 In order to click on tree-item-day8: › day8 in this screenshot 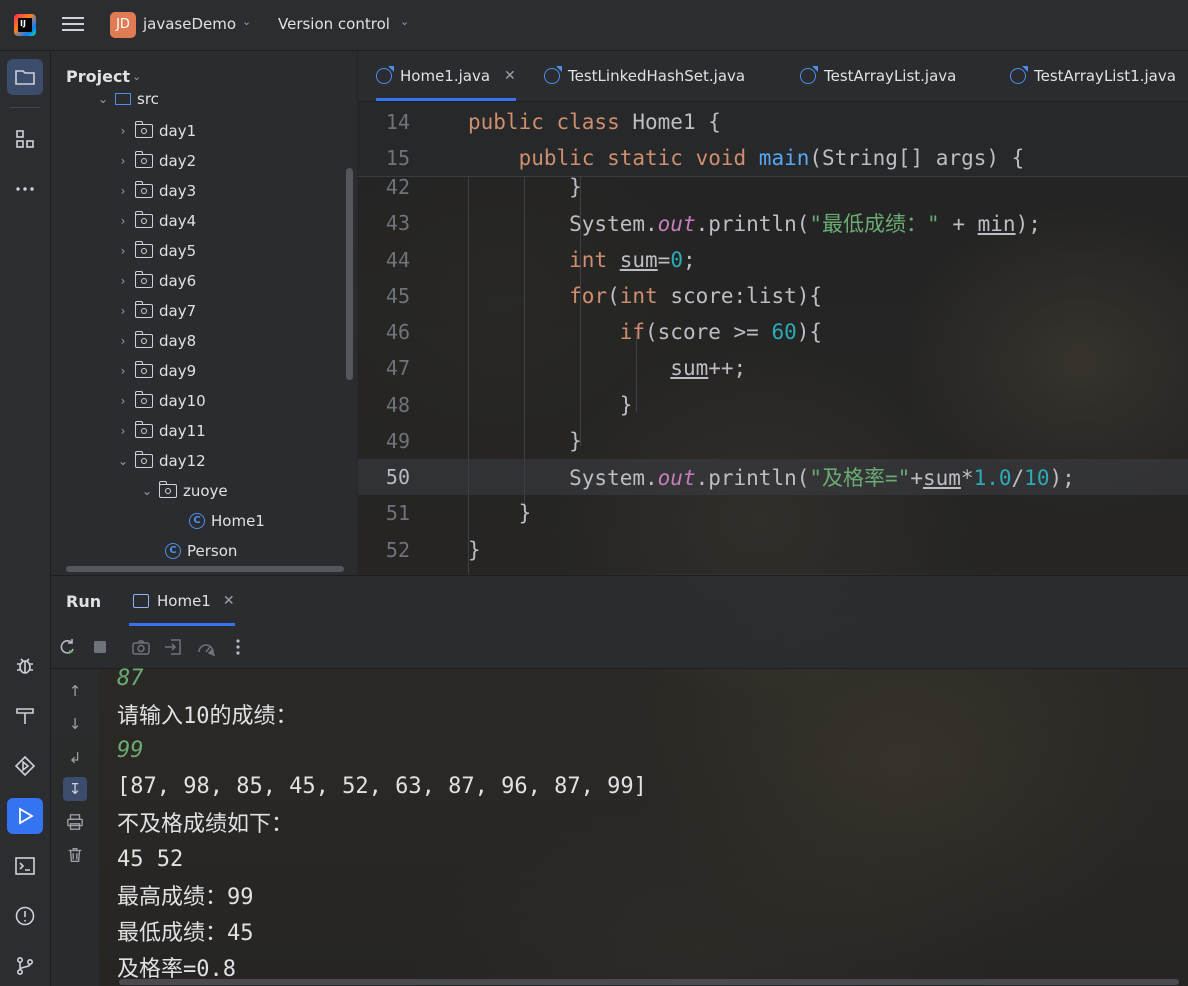, I will do `click(155, 341)`.